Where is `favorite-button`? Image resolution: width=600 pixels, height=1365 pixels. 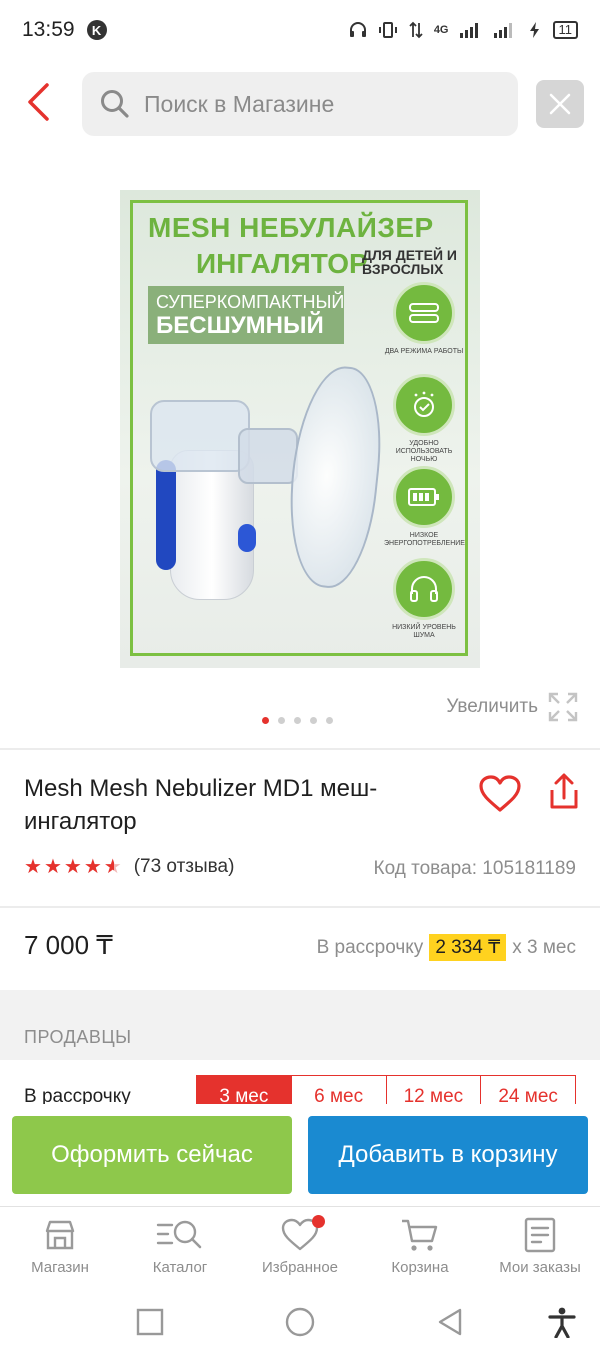
favorite-button is located at coordinates (500, 794).